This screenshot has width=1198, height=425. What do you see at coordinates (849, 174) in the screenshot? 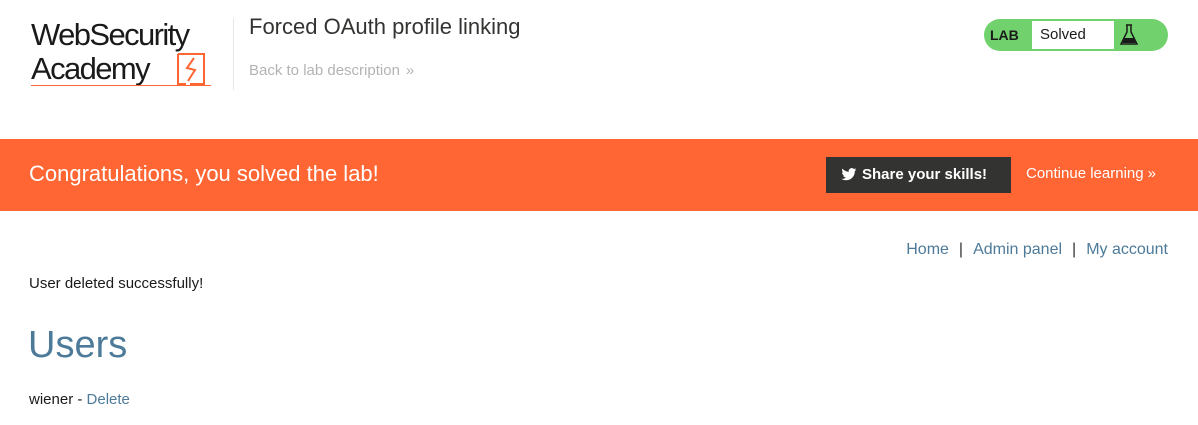
I see `twitter-icon` at bounding box center [849, 174].